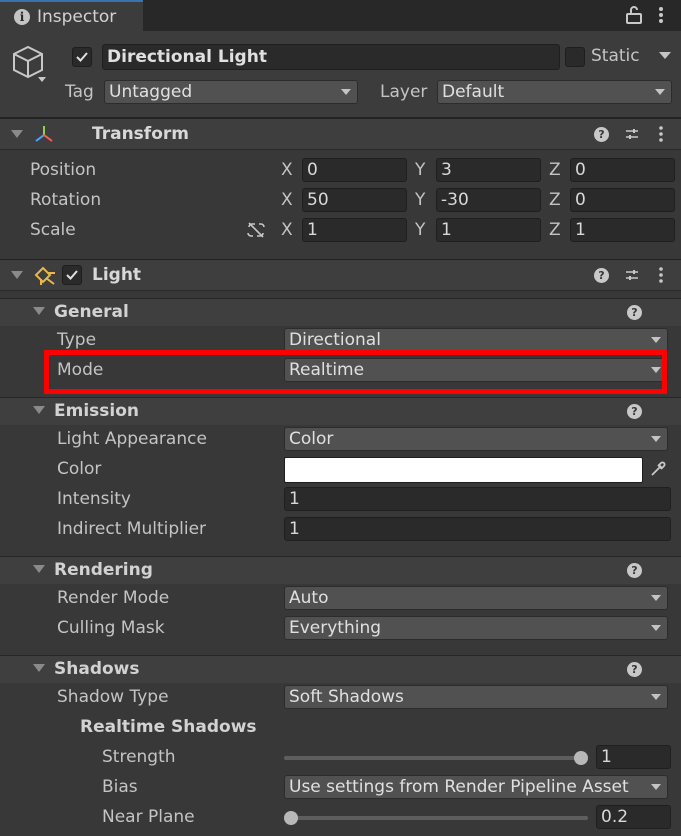 This screenshot has width=681, height=836. Describe the element at coordinates (77, 17) in the screenshot. I see `tab-title: Inspector` at that location.